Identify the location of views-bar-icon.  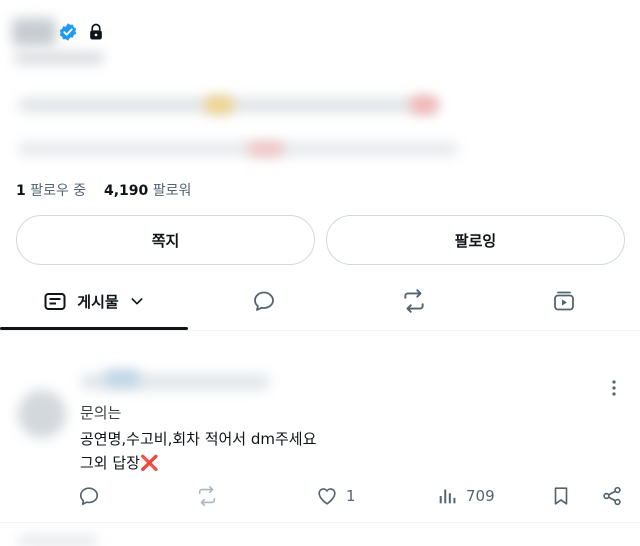
(447, 496).